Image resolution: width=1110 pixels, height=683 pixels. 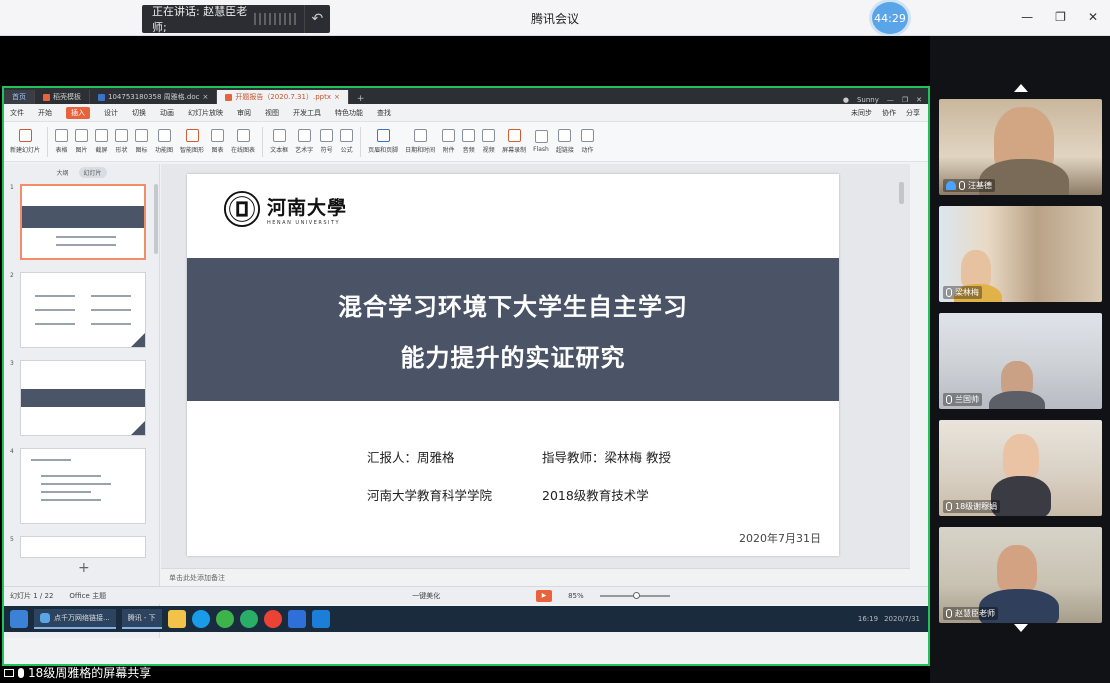 I want to click on tab-docer: 稻壳模板, so click(x=62, y=97).